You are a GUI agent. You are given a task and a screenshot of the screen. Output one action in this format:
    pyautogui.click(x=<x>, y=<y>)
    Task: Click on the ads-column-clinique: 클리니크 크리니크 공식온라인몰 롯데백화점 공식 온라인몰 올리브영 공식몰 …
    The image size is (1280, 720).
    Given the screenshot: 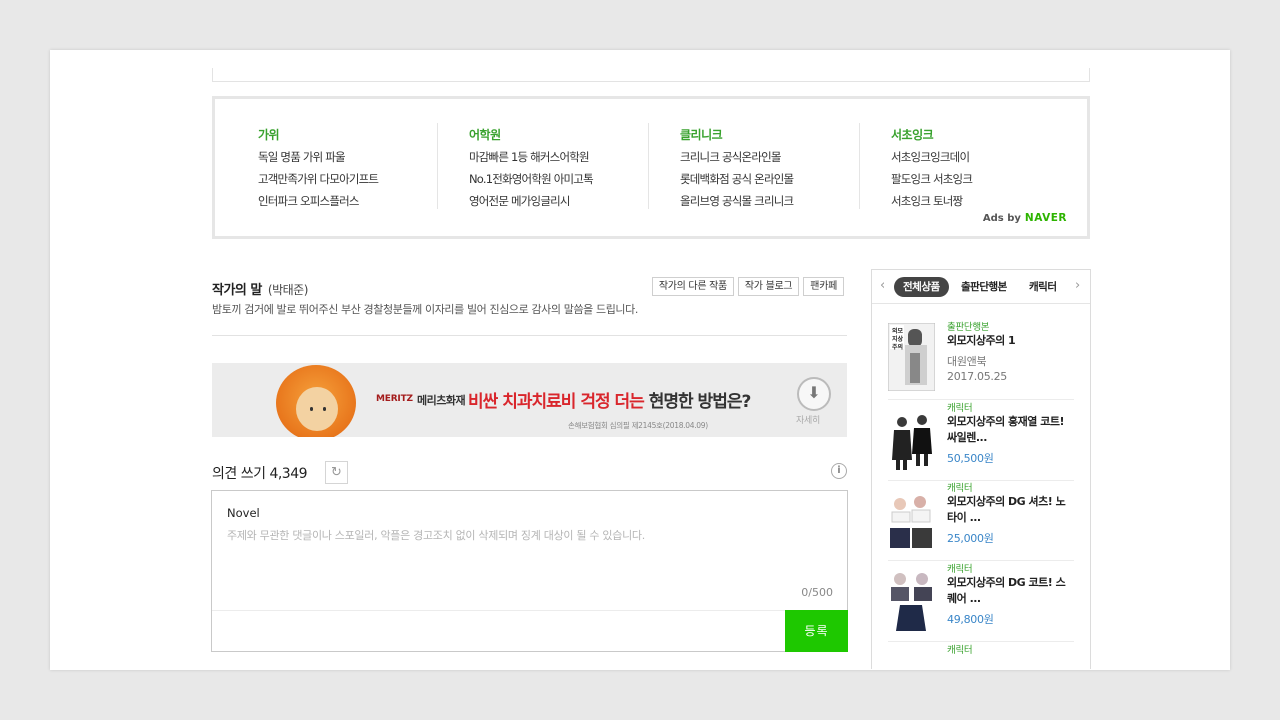 What is the action you would take?
    pyautogui.click(x=753, y=166)
    